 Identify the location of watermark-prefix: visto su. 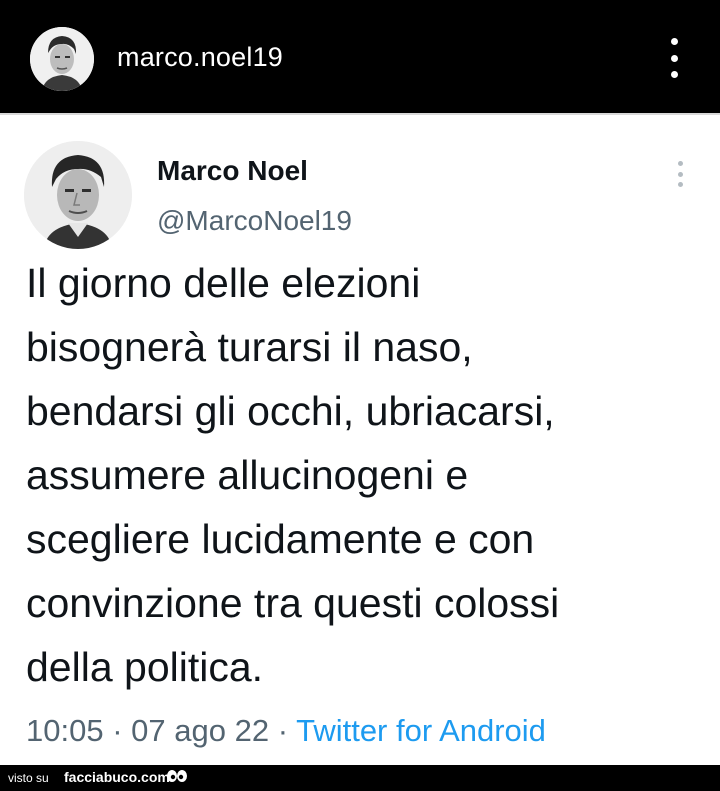
(28, 778).